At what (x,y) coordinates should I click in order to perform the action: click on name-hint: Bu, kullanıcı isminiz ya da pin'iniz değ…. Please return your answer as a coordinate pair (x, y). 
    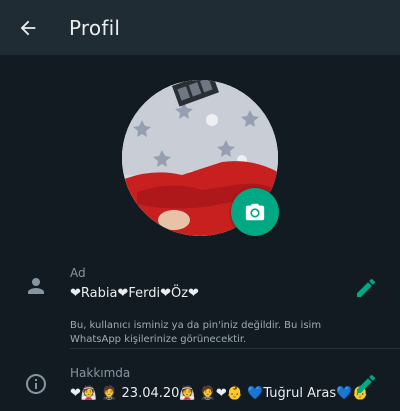
    Looking at the image, I should click on (196, 332).